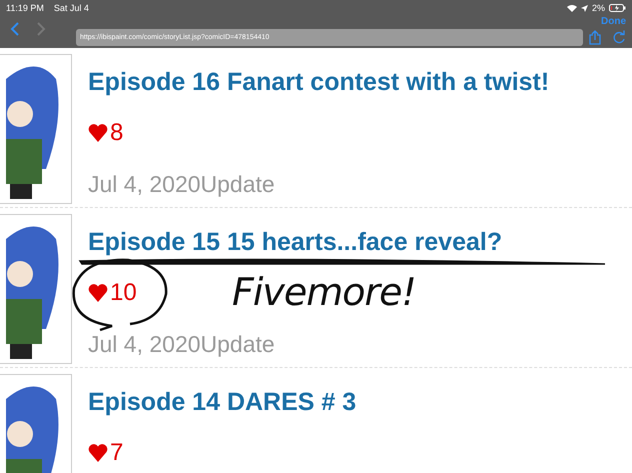 This screenshot has width=632, height=473. What do you see at coordinates (324, 292) in the screenshot?
I see `handwritten-note: Fivemore!` at bounding box center [324, 292].